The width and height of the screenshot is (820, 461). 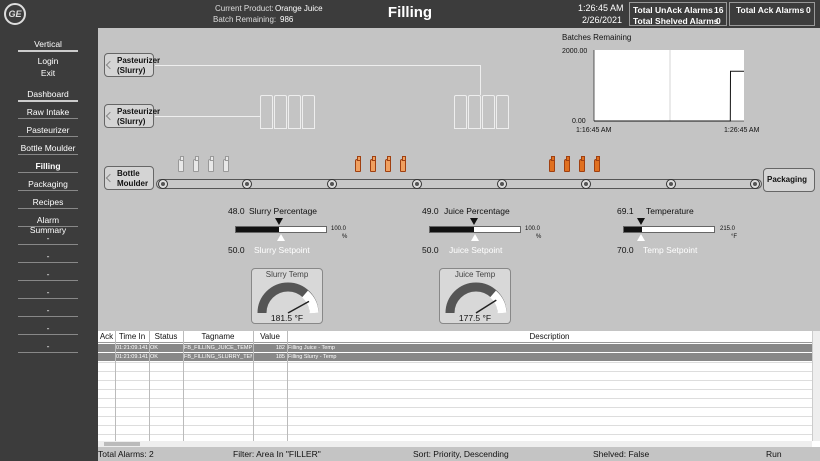 I want to click on juice-bar, so click(x=475, y=229).